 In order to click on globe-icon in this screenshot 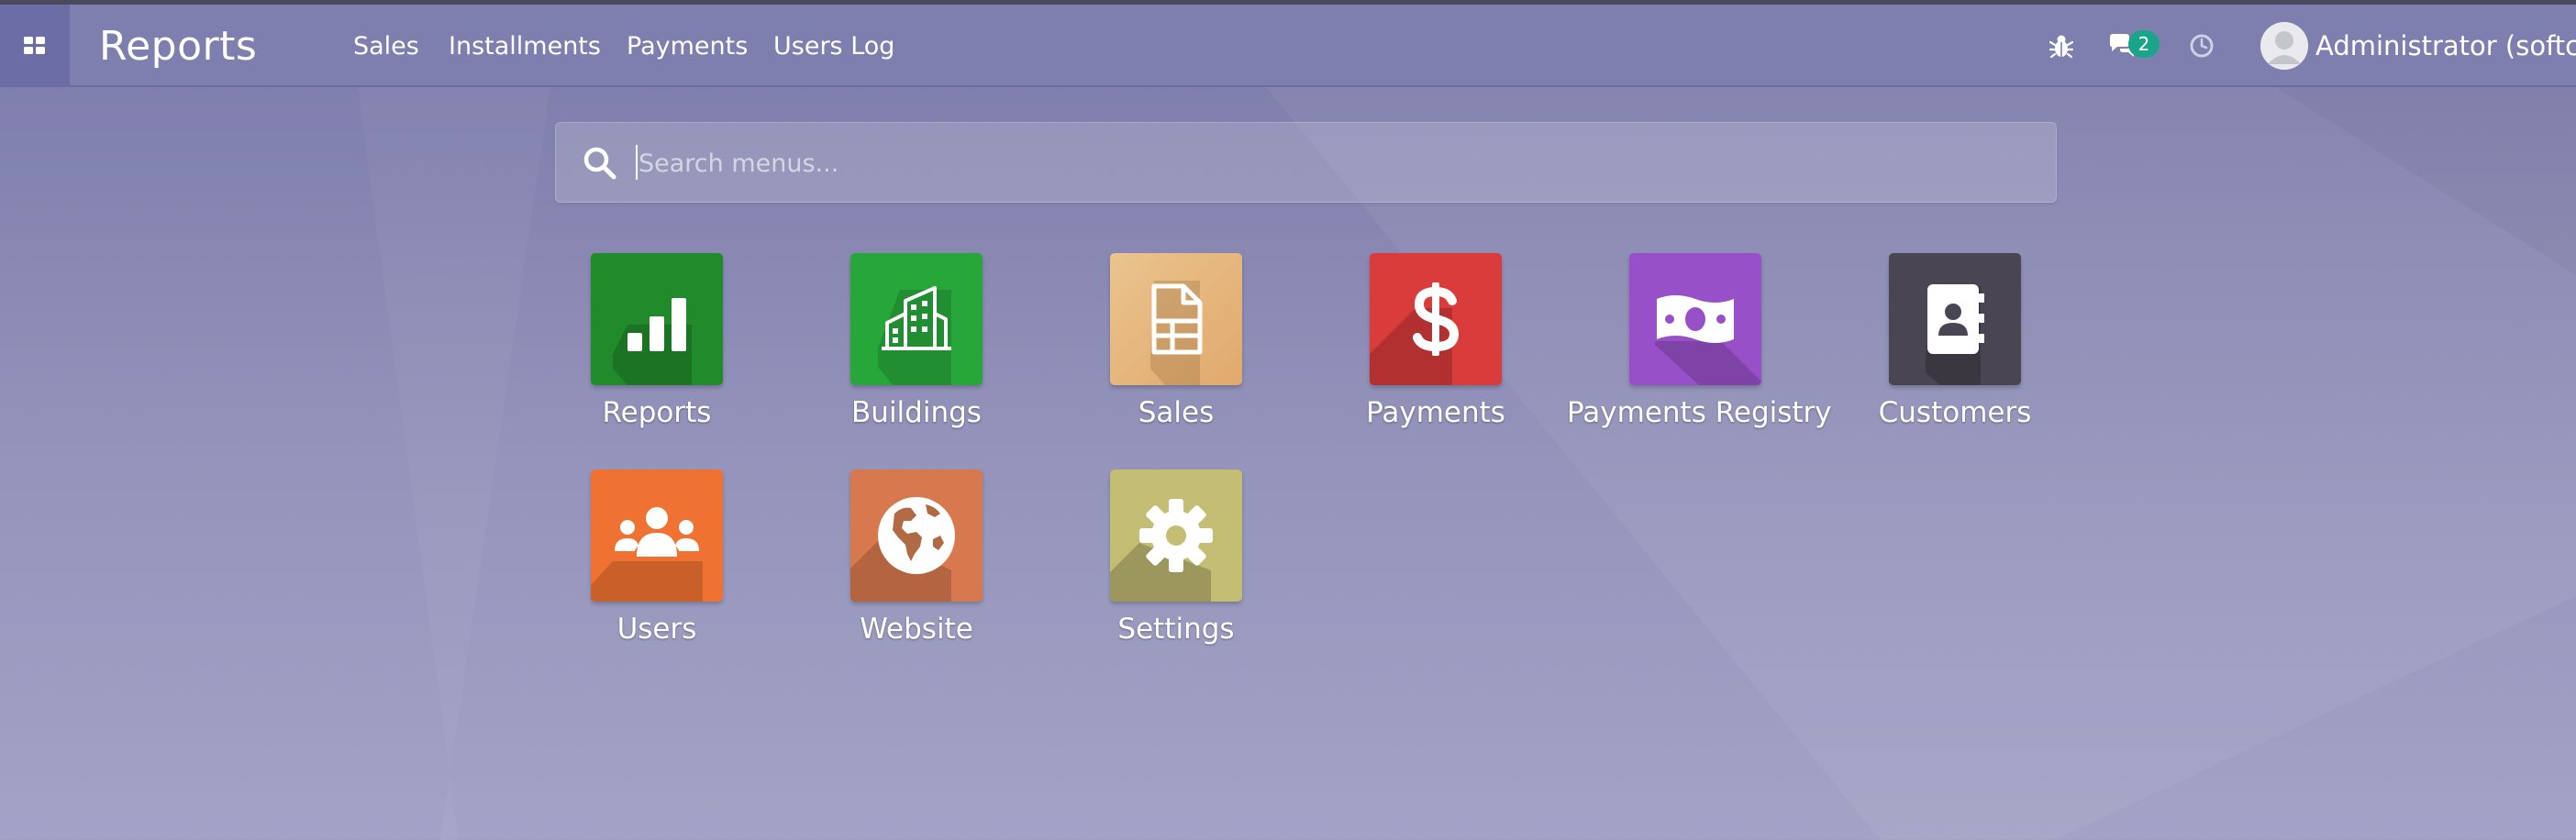, I will do `click(916, 535)`.